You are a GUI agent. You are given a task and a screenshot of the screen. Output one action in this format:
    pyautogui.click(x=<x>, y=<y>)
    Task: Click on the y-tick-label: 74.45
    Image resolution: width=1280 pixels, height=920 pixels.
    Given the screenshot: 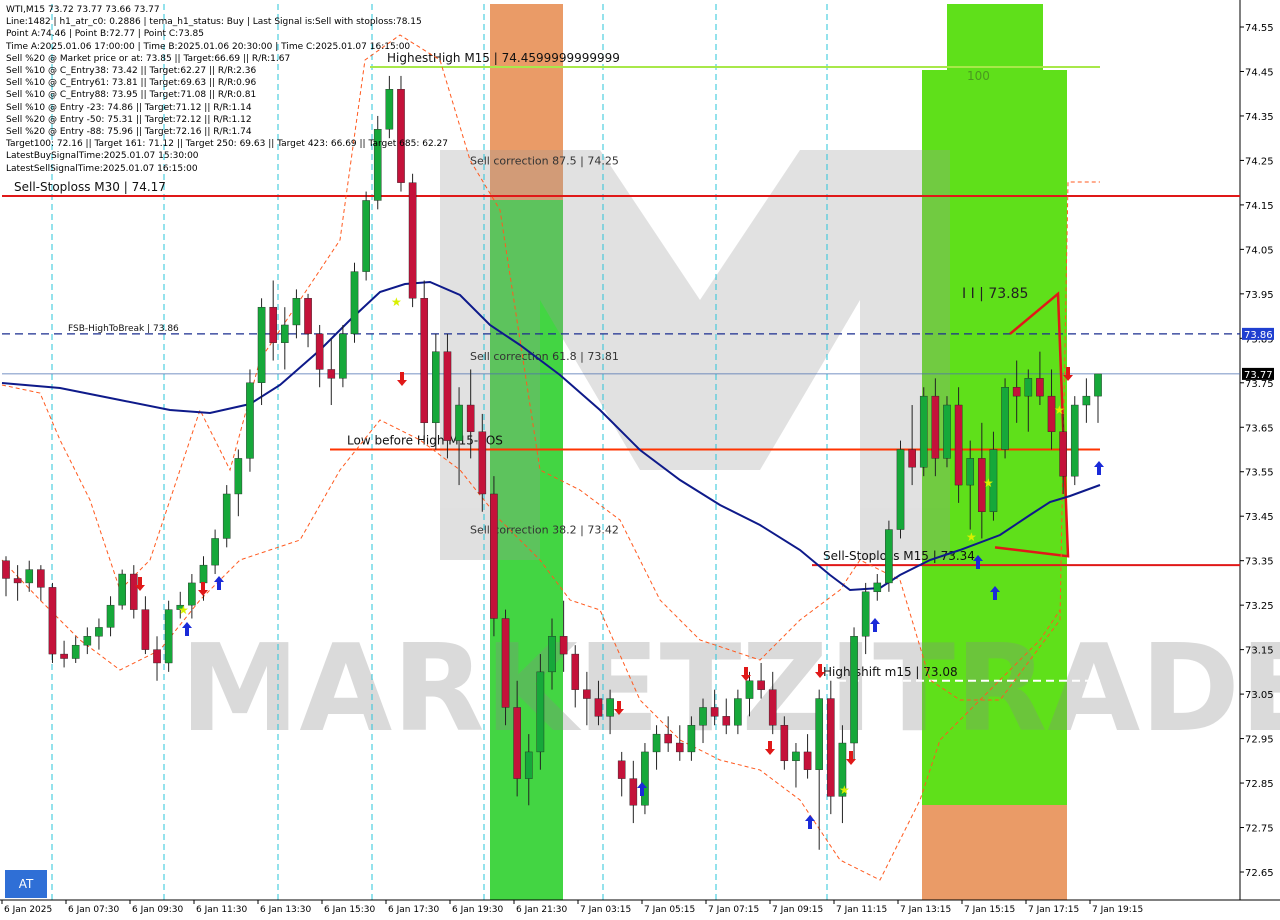 What is the action you would take?
    pyautogui.click(x=1259, y=72)
    